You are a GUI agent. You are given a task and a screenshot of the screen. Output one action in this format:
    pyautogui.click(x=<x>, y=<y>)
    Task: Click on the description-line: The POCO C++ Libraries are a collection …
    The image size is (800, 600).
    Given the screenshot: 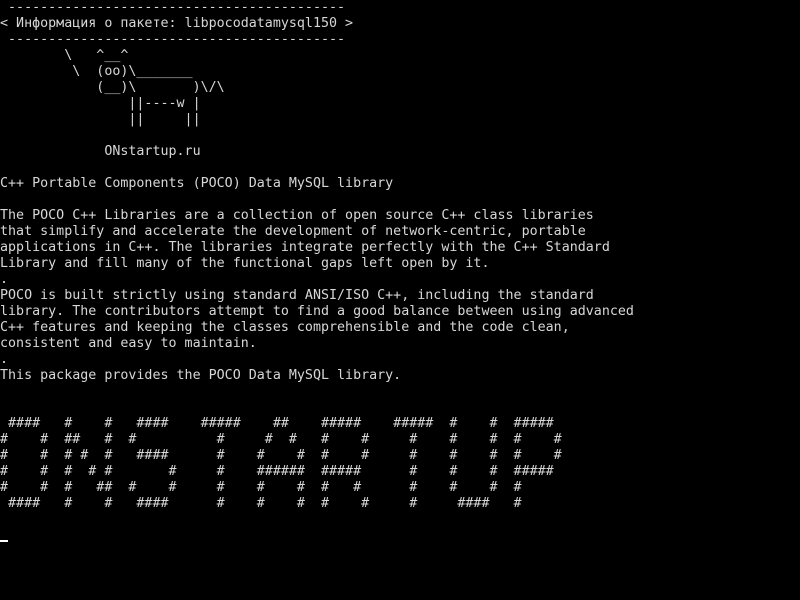 What is the action you would take?
    pyautogui.click(x=297, y=215)
    